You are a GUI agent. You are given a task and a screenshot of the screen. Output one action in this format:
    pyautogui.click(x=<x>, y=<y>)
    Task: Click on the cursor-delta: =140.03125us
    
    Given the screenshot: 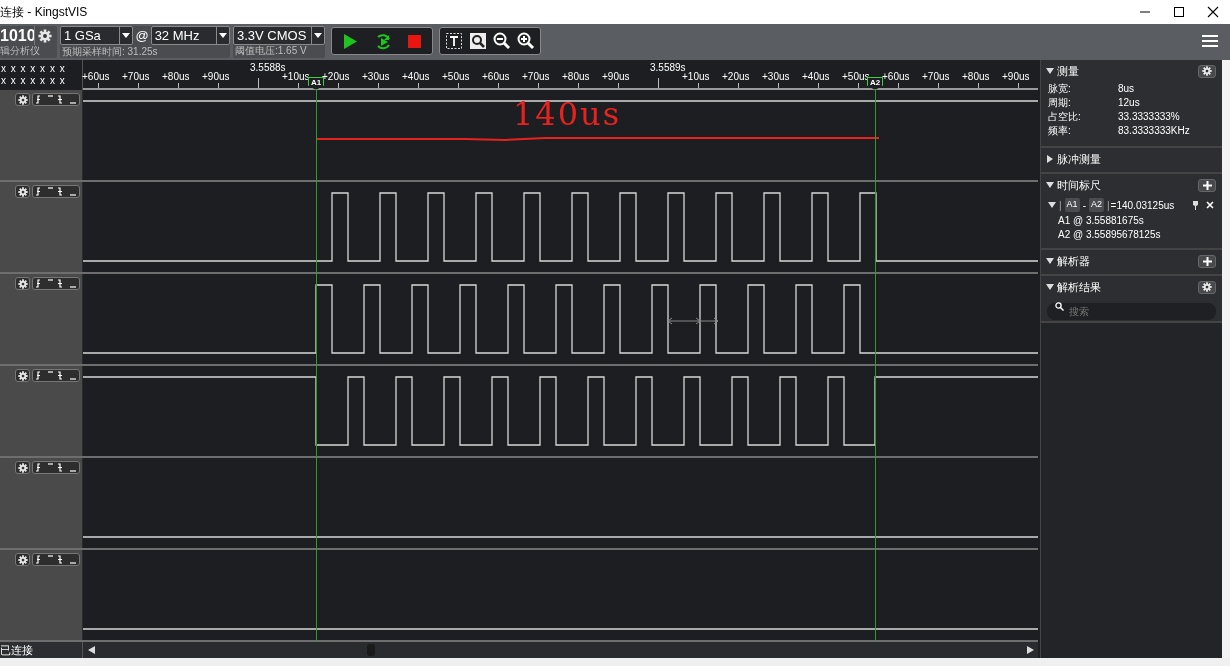 What is the action you would take?
    pyautogui.click(x=1143, y=205)
    